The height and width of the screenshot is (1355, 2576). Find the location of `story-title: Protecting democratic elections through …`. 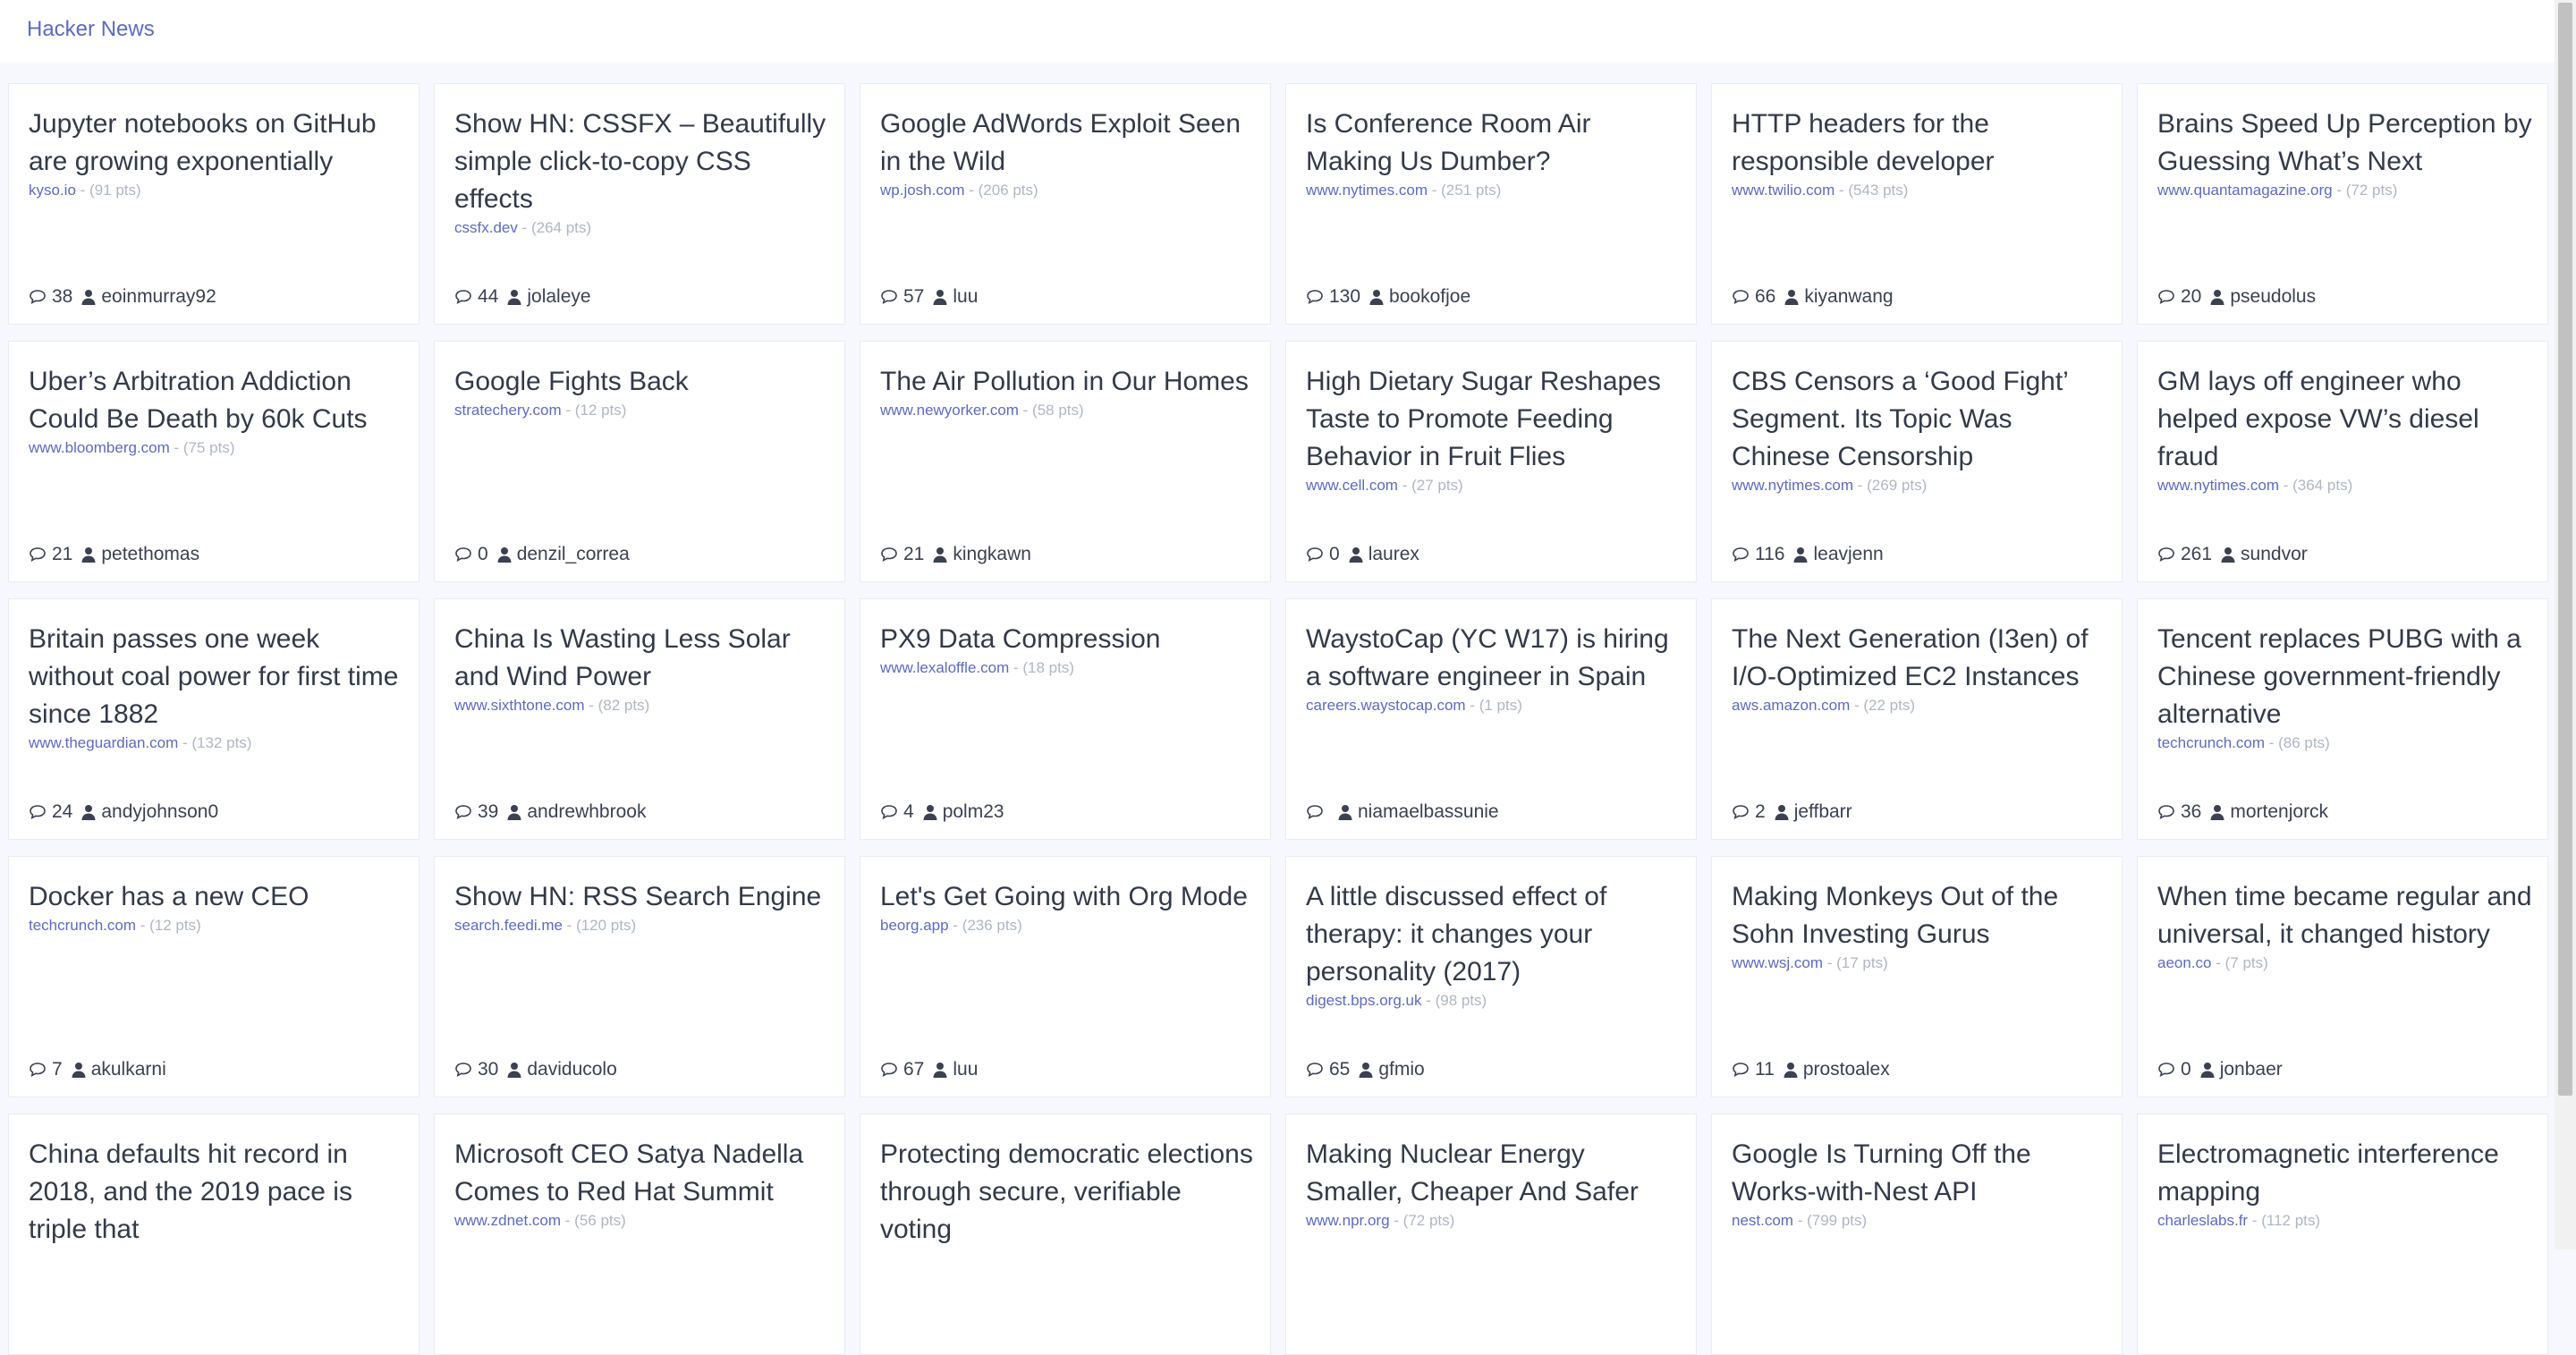

story-title: Protecting democratic elections through … is located at coordinates (1066, 1191).